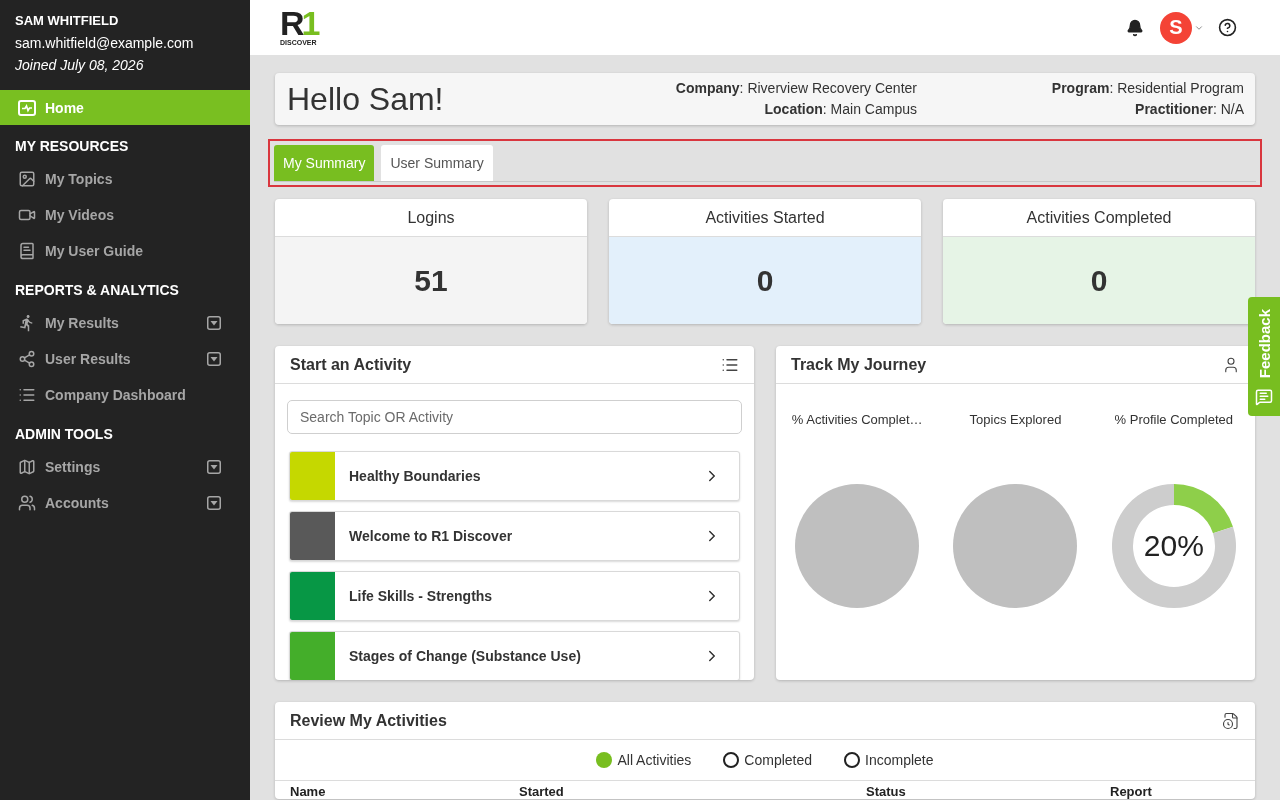 The width and height of the screenshot is (1280, 800). I want to click on greeting-title: Hello Sam!, so click(366, 99).